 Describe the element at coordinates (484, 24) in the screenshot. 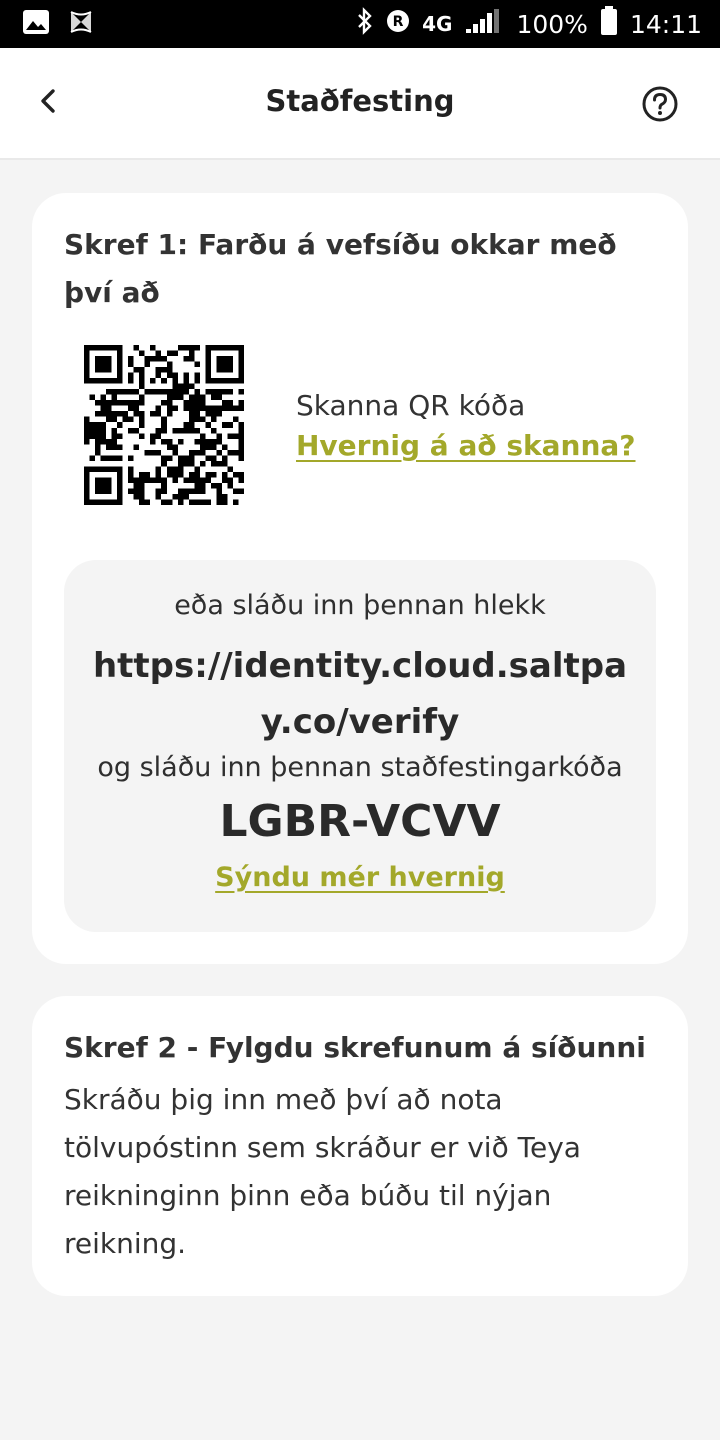

I see `signal-icon` at that location.